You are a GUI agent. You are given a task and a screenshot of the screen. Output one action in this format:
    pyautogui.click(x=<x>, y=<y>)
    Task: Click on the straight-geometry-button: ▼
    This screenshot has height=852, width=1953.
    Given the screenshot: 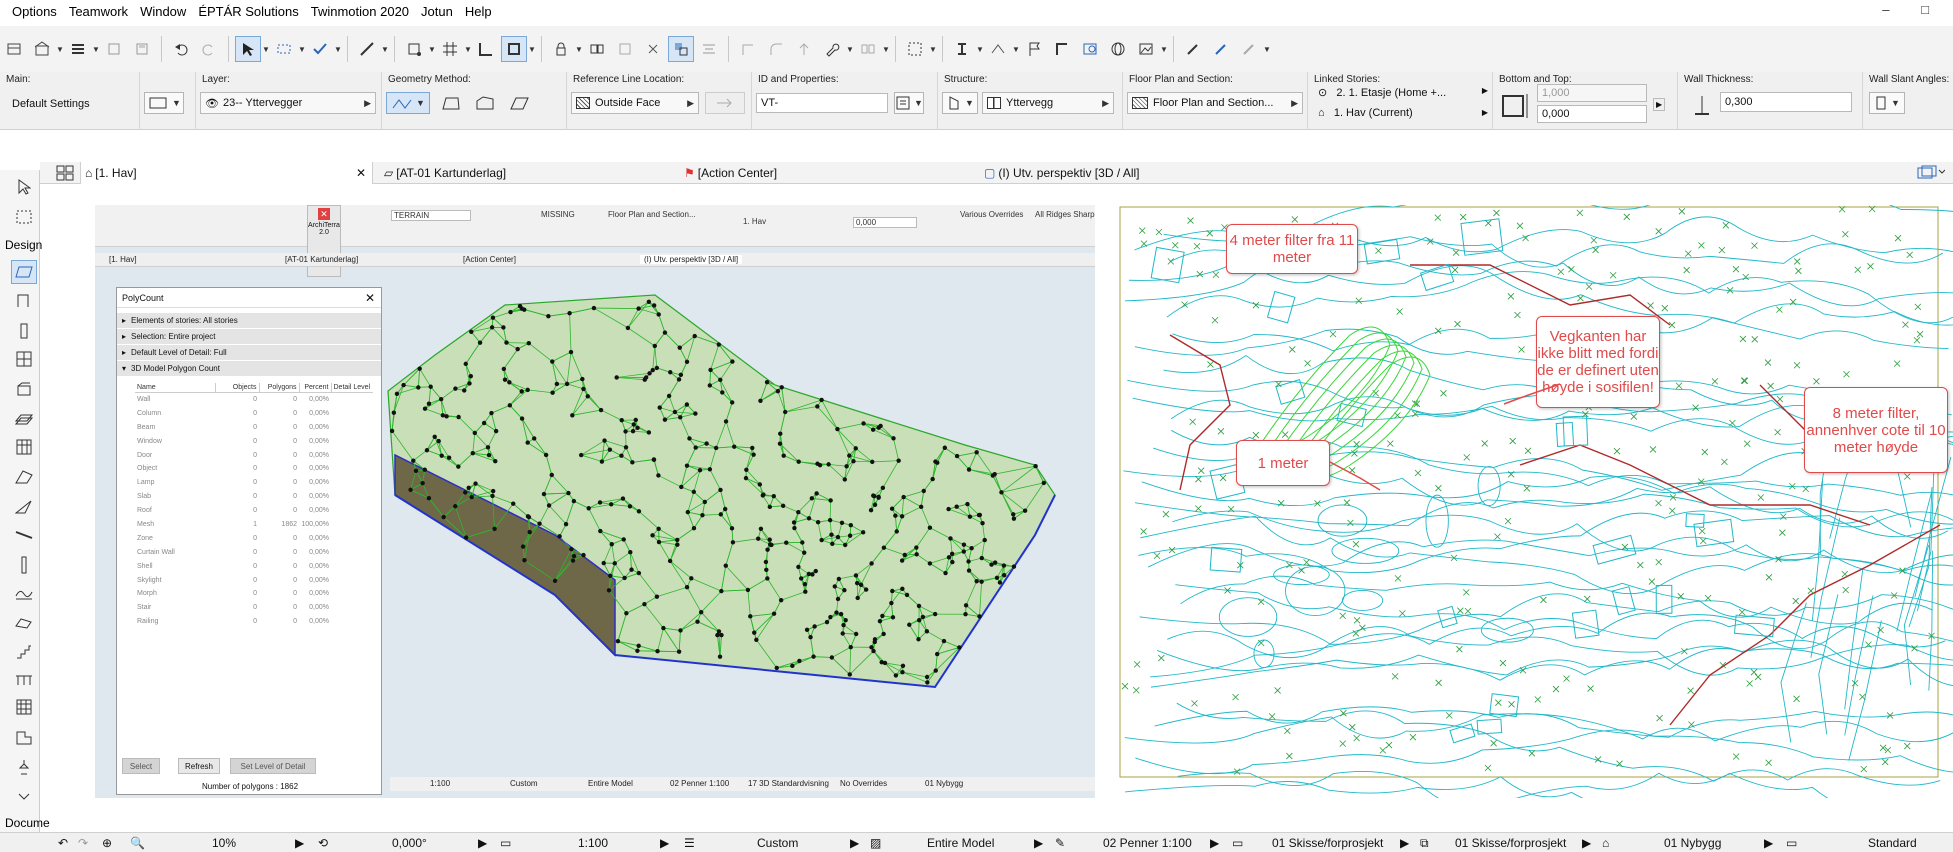 What is the action you would take?
    pyautogui.click(x=408, y=103)
    